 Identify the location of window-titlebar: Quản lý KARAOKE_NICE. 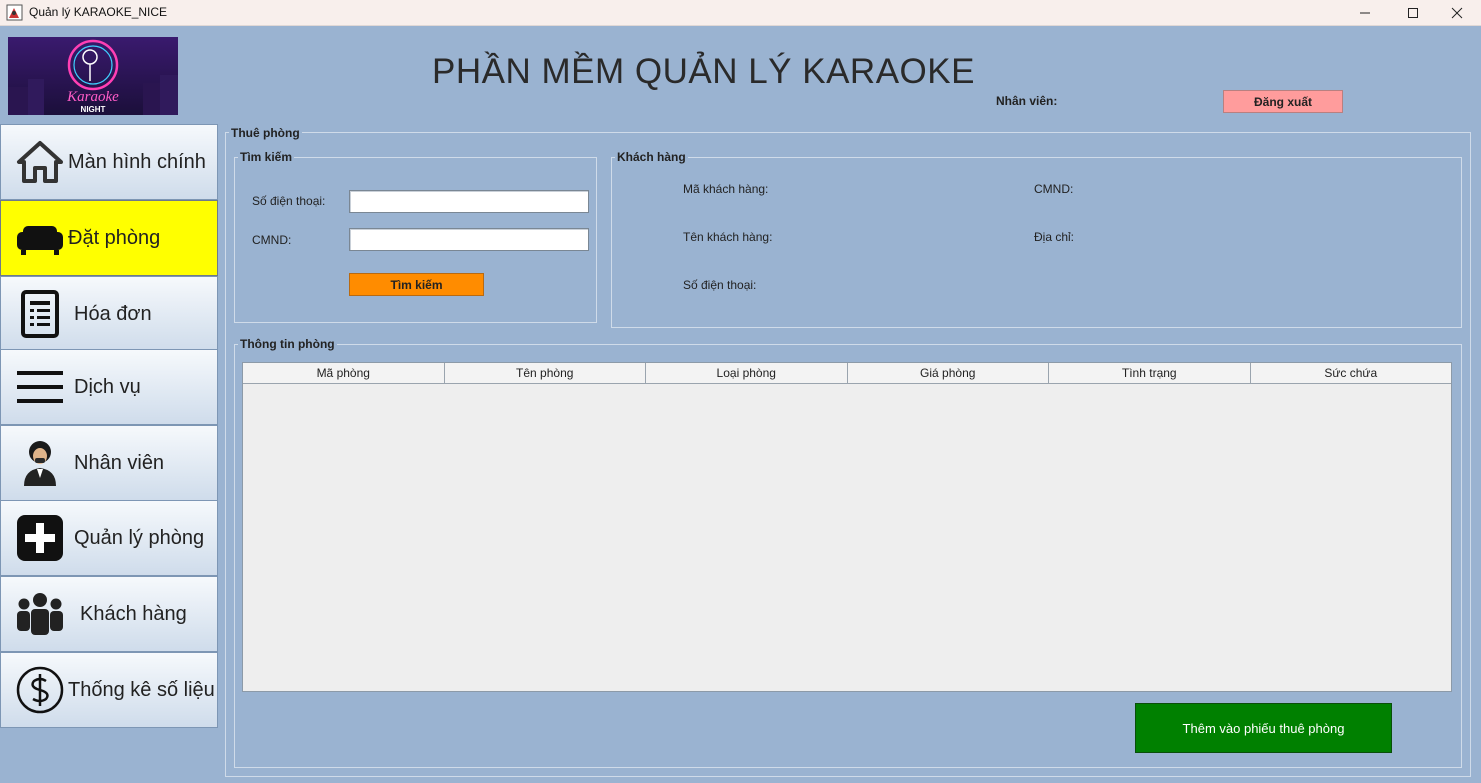
(740, 13).